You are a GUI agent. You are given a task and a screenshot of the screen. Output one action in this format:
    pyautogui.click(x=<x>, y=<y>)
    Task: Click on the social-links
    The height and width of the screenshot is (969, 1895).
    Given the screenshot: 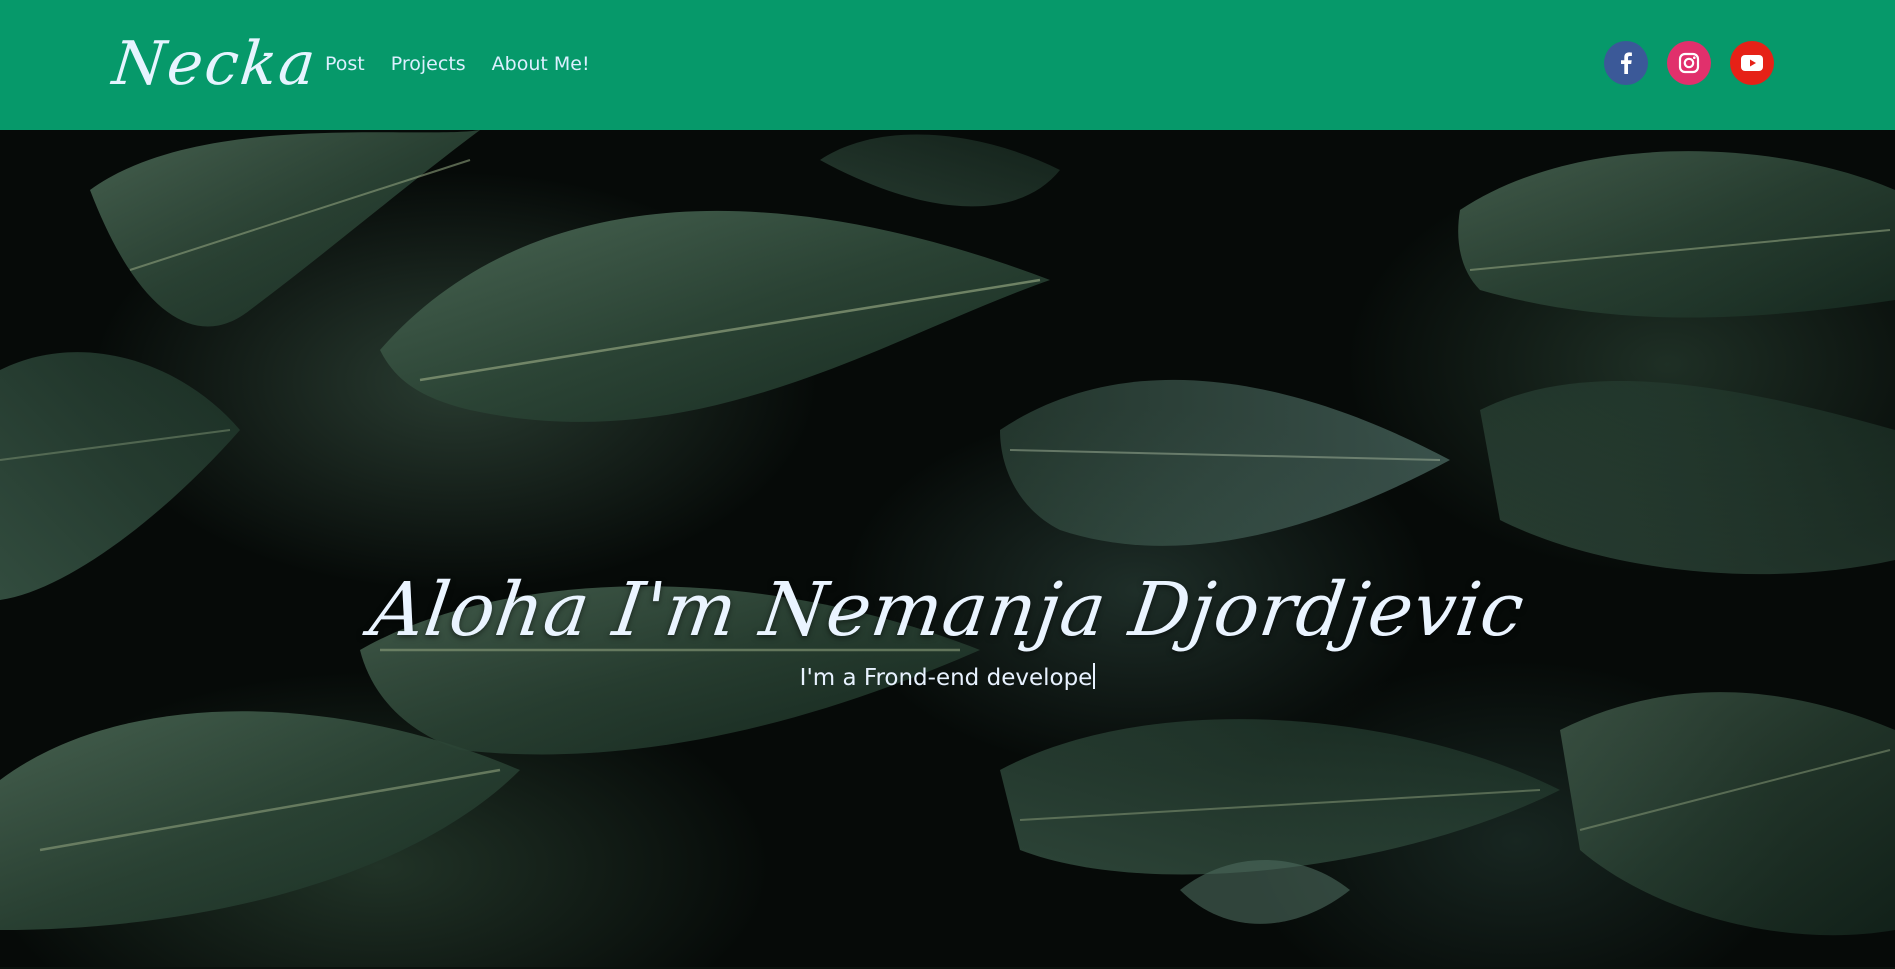 What is the action you would take?
    pyautogui.click(x=1689, y=63)
    